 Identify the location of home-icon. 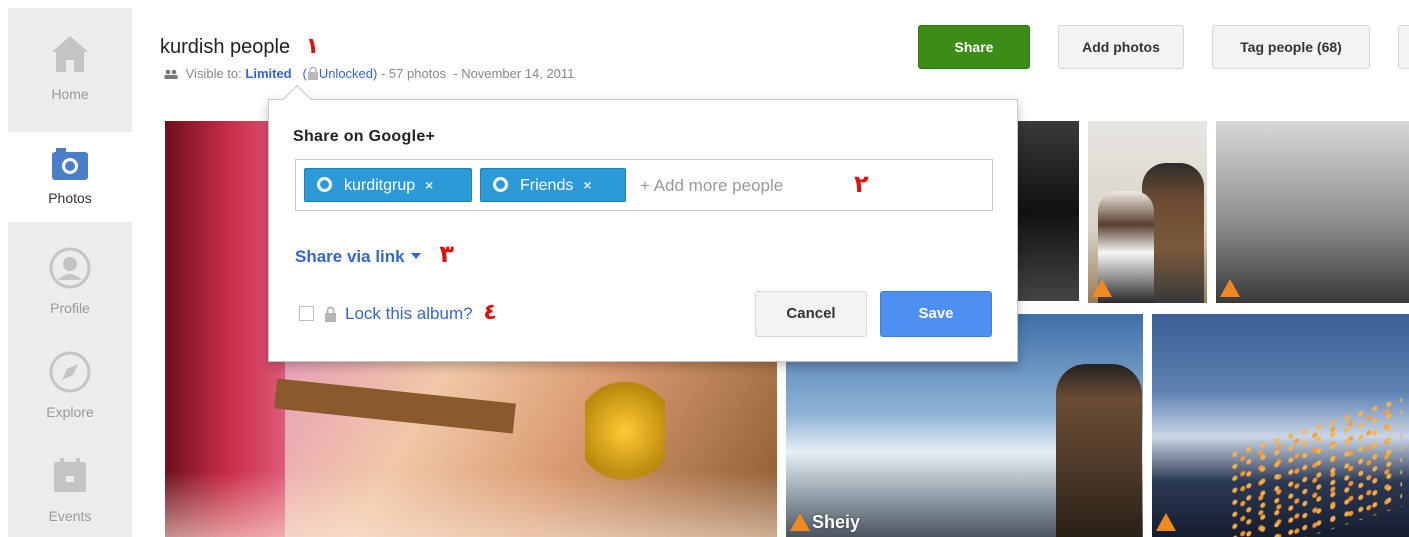
(70, 54).